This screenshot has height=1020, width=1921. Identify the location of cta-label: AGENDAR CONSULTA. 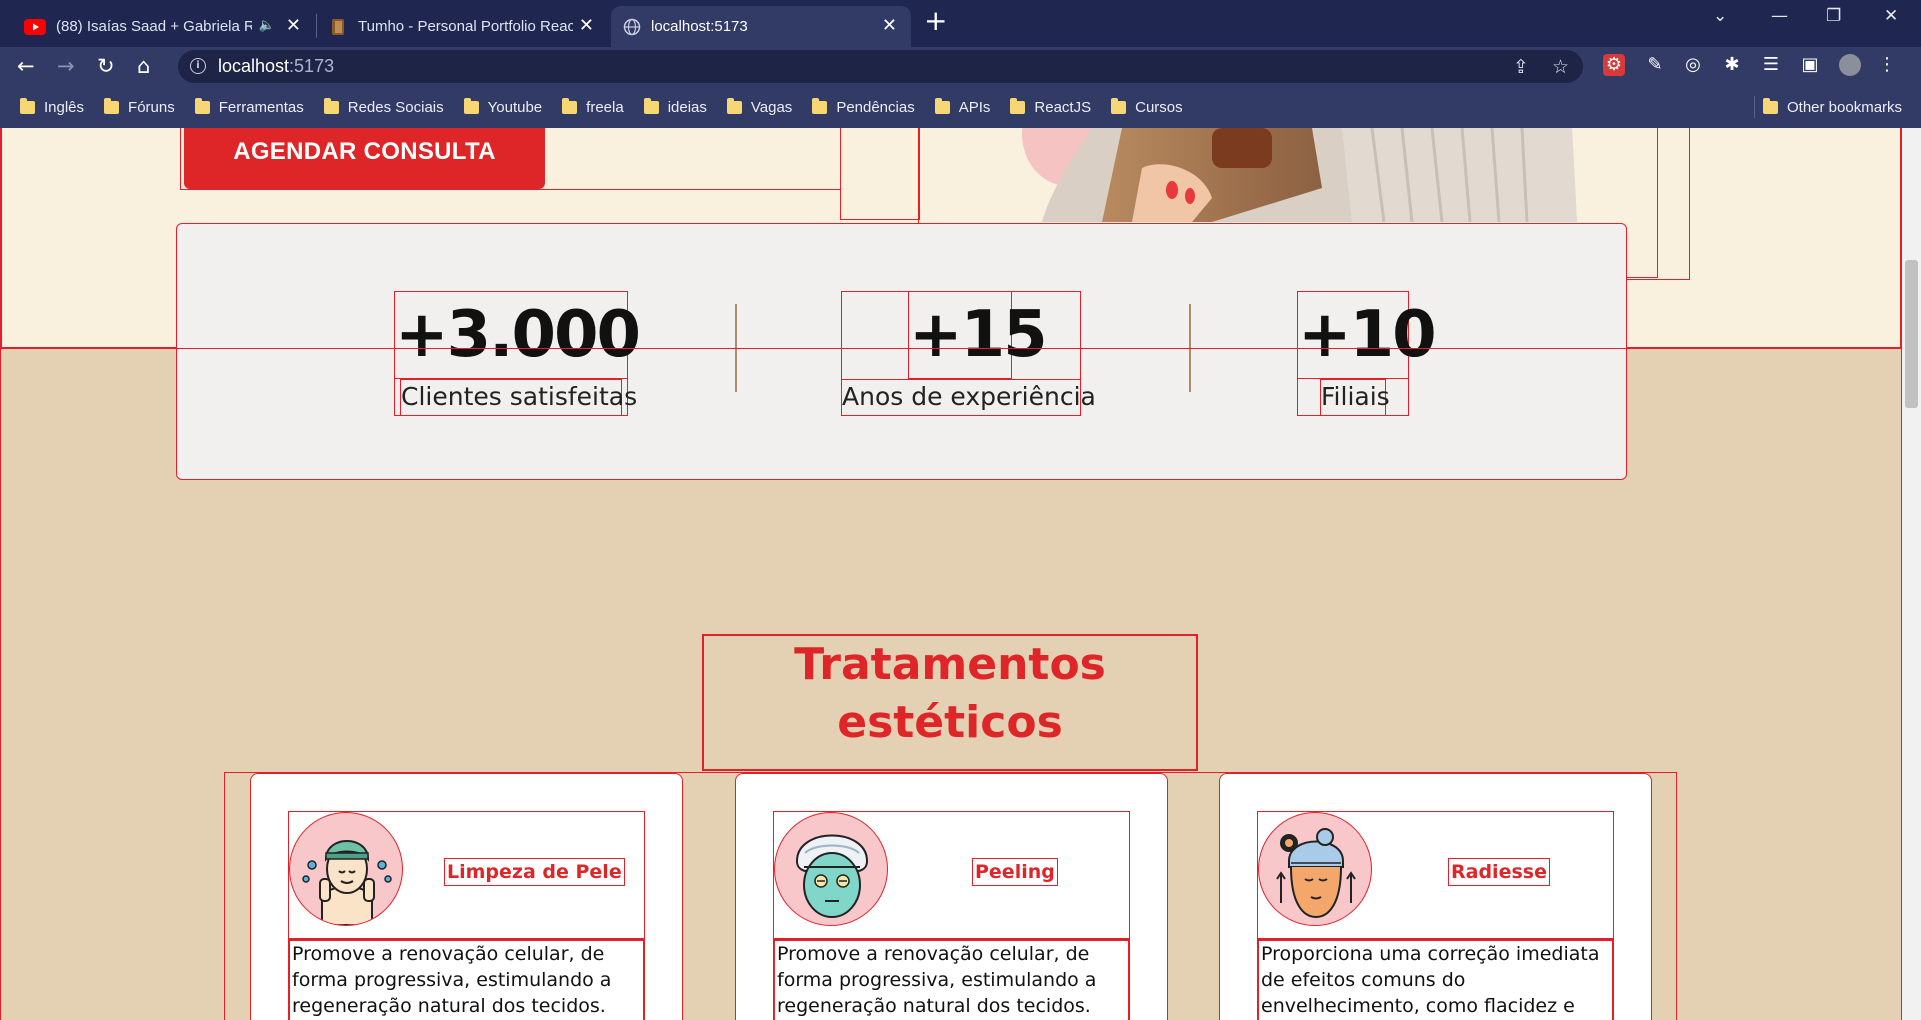
(364, 151).